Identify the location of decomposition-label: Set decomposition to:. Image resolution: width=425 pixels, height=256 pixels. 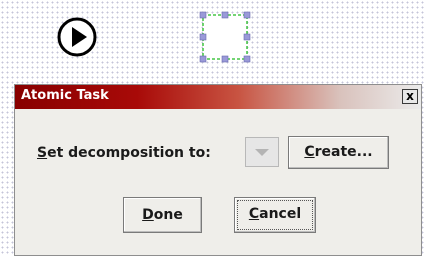
(124, 153).